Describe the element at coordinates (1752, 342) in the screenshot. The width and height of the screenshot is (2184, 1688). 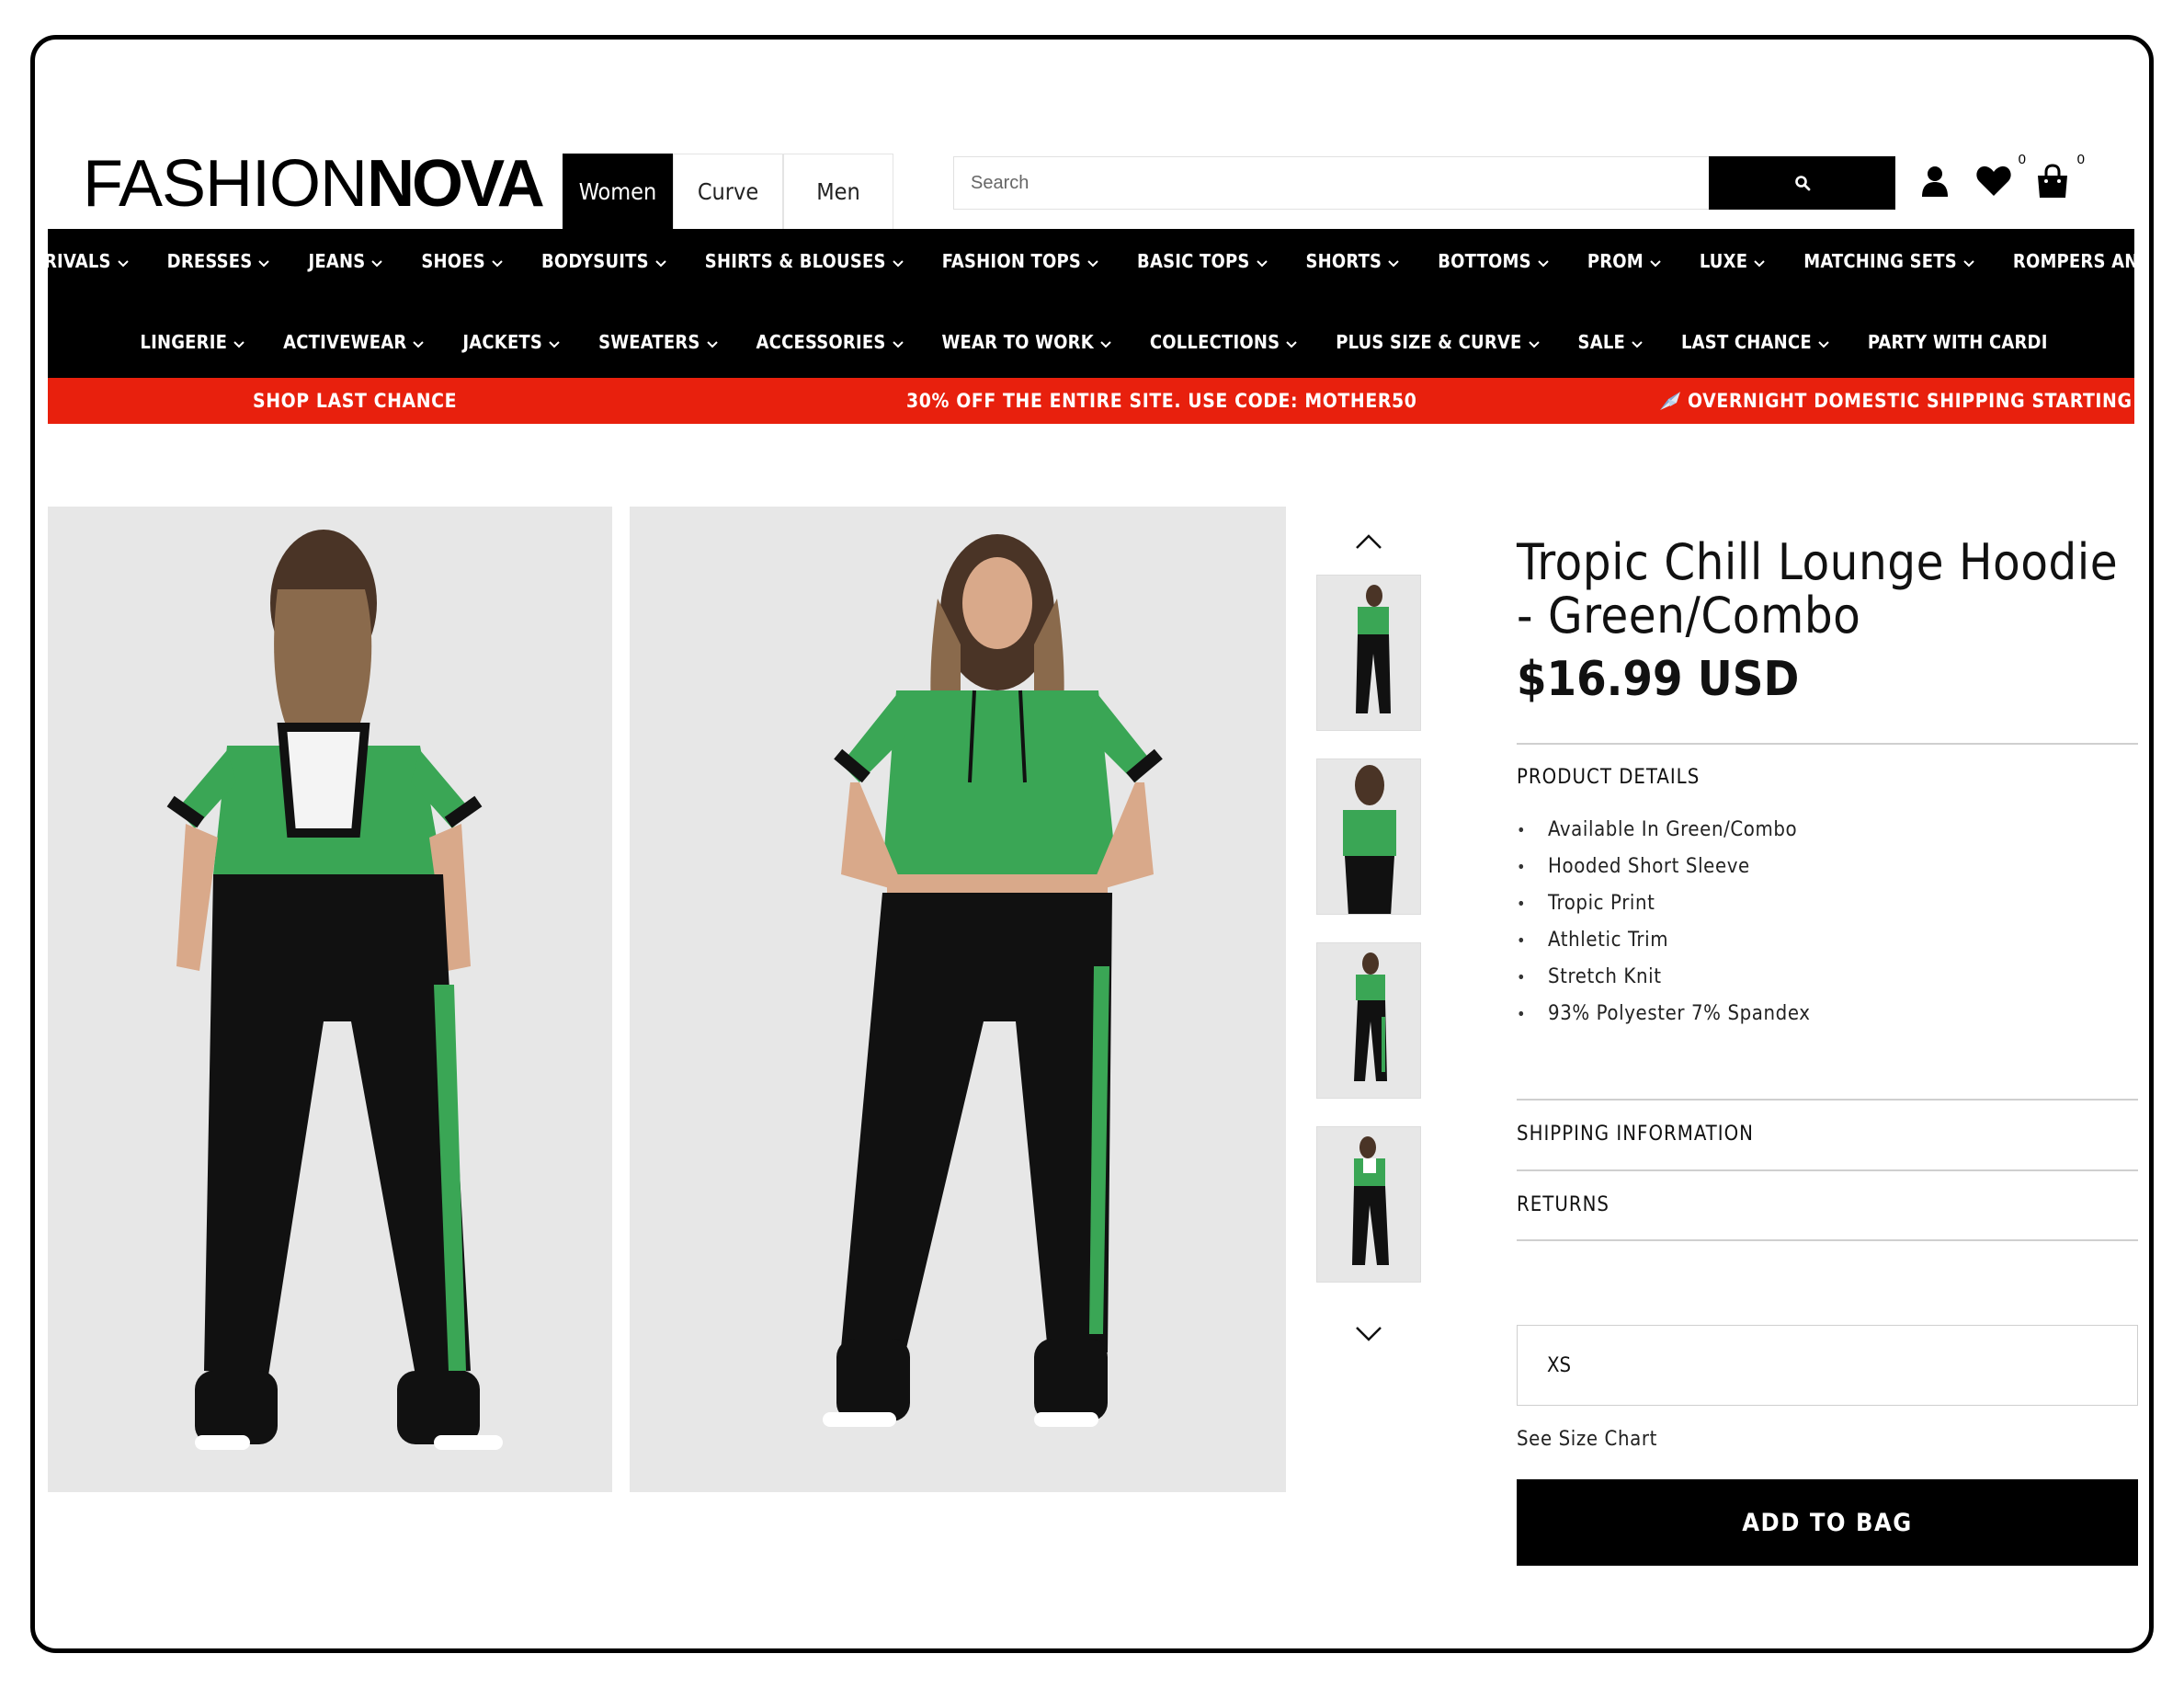
I see `nav-item-last-chance: LAST CHANCE` at that location.